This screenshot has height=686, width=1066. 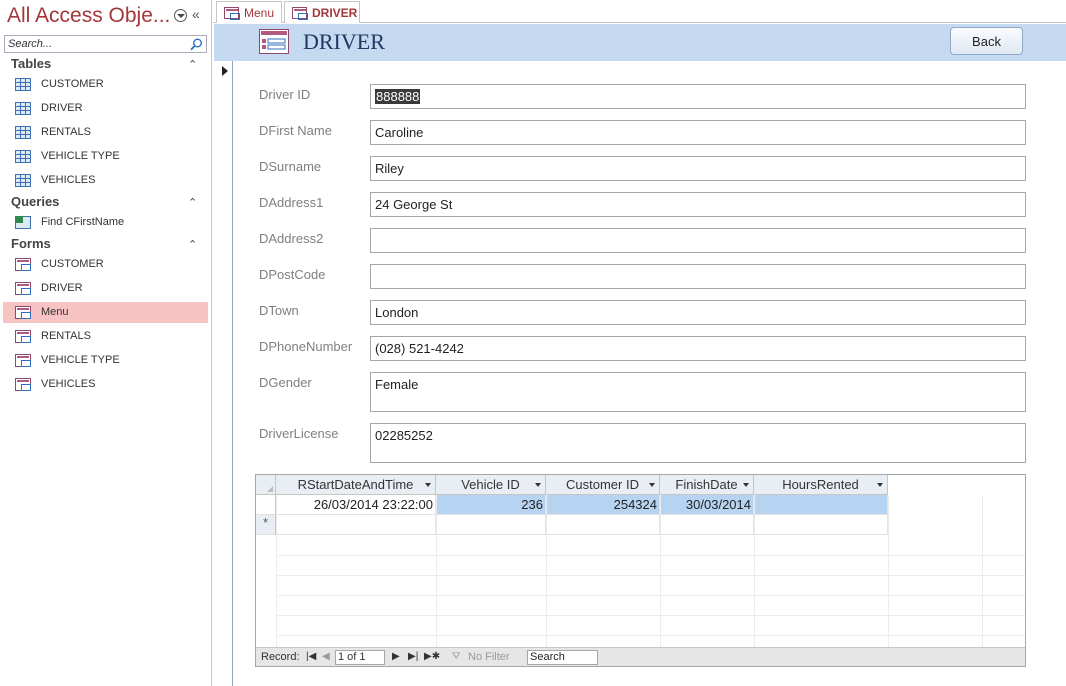 What do you see at coordinates (292, 274) in the screenshot?
I see `field-label-dpostcode: DPostCode` at bounding box center [292, 274].